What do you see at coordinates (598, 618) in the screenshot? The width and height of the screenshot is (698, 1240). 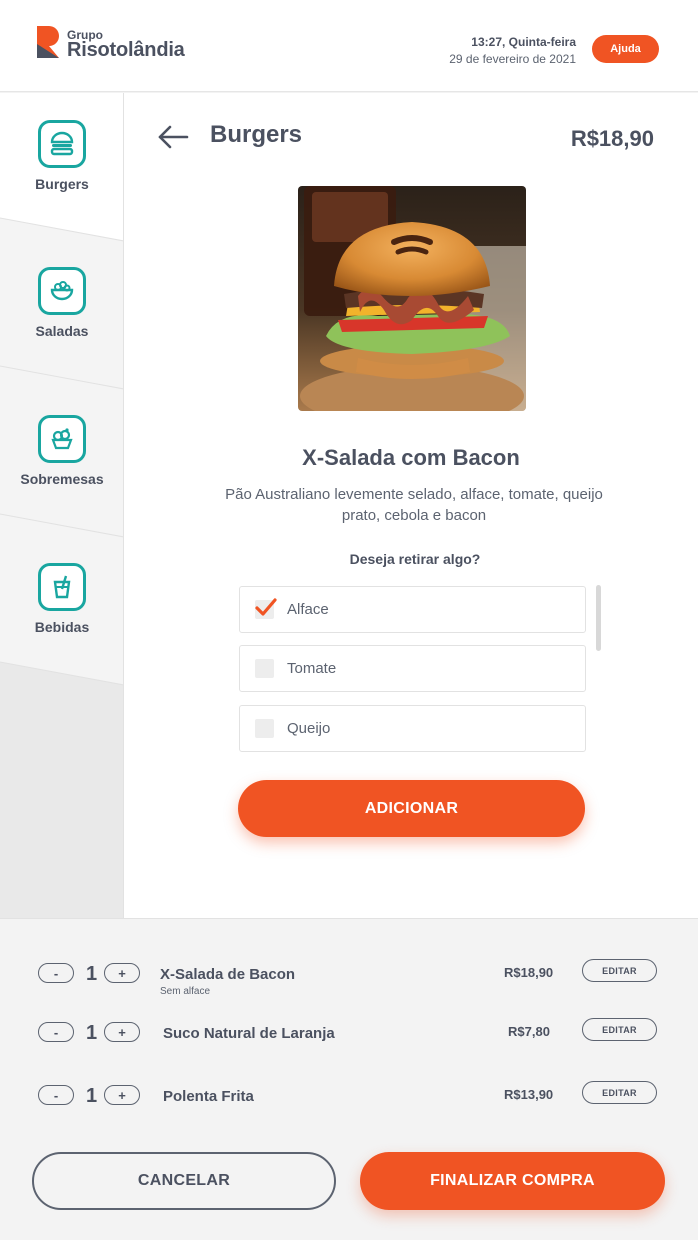 I see `options-scrollbar` at bounding box center [598, 618].